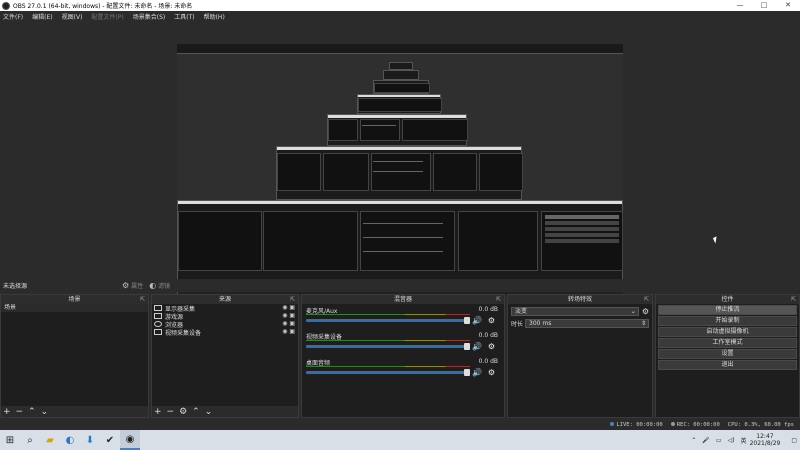 The image size is (800, 450). Describe the element at coordinates (402, 315) in the screenshot. I see `mixer-channel: 麦克风/Aux 0.0 dB 🔊 ⚙` at that location.